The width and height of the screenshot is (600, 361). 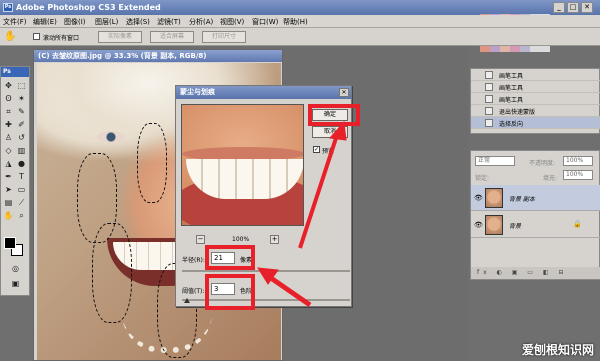 What do you see at coordinates (535, 123) in the screenshot?
I see `history-item-selected: 选择反向` at bounding box center [535, 123].